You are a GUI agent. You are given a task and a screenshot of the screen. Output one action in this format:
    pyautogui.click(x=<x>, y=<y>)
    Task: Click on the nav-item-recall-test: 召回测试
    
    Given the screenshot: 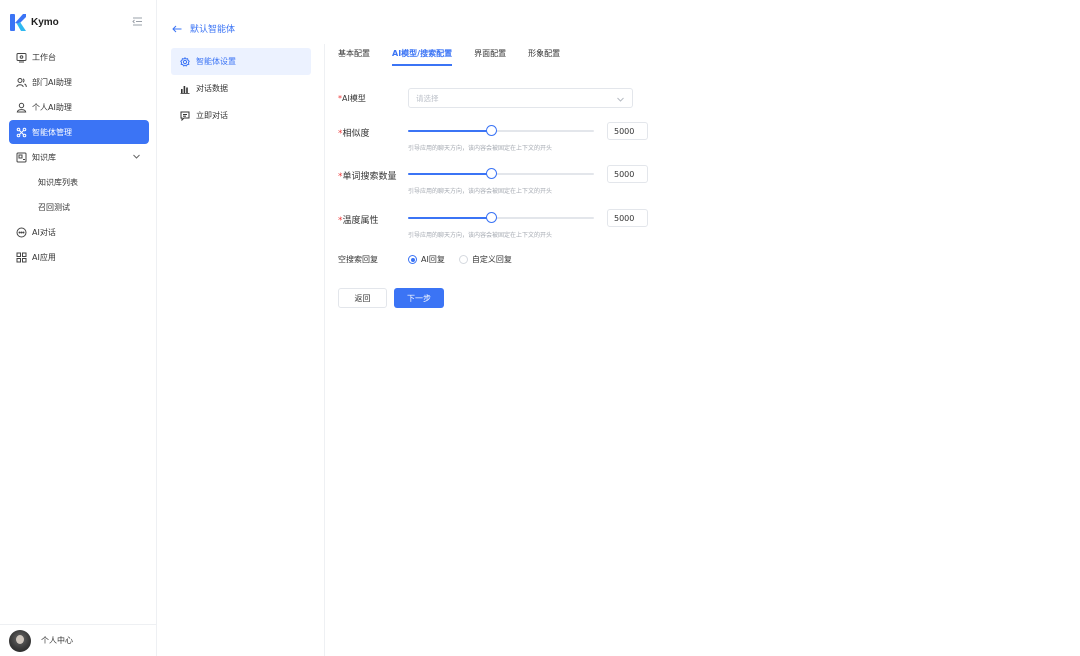 What is the action you would take?
    pyautogui.click(x=79, y=207)
    